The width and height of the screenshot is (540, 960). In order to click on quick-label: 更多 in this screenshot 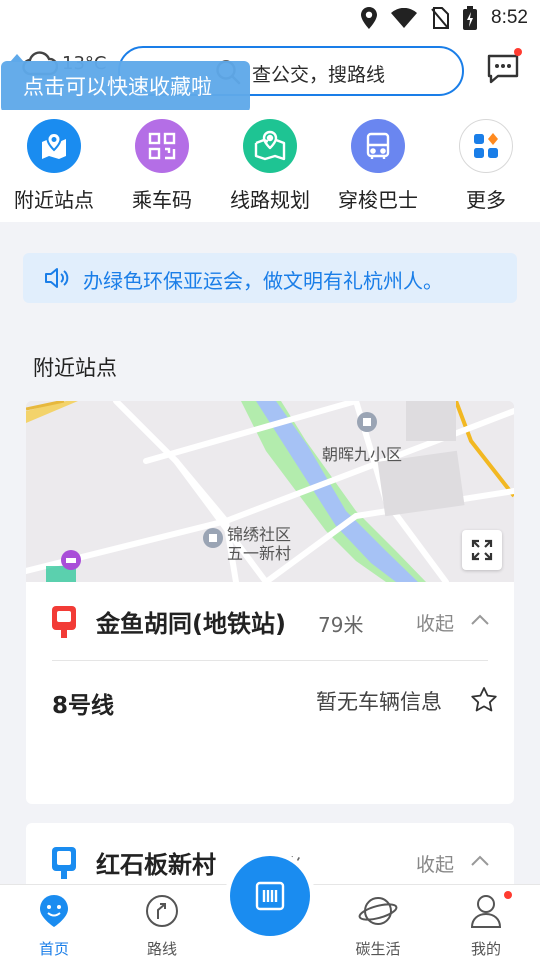, I will do `click(486, 200)`.